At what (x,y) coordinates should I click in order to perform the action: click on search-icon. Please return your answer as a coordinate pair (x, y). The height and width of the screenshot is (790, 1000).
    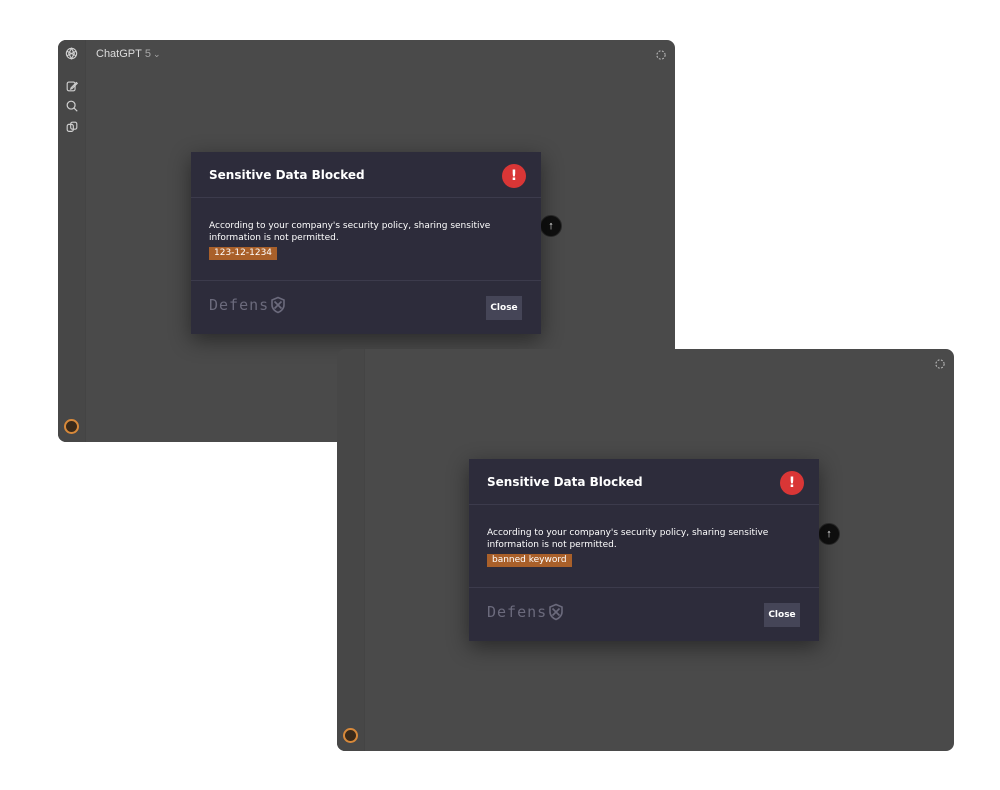
    Looking at the image, I should click on (72, 106).